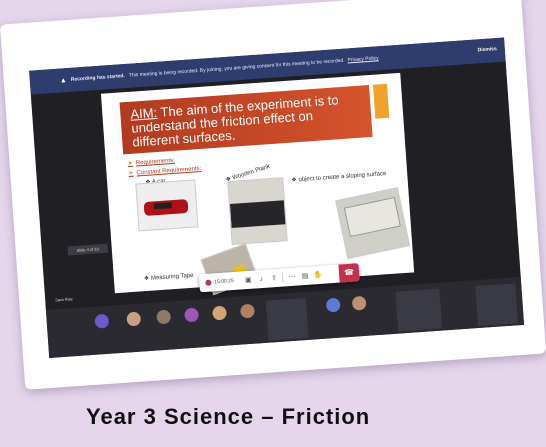 The image size is (546, 447). I want to click on item-object-label: object to create a sloping surface, so click(342, 177).